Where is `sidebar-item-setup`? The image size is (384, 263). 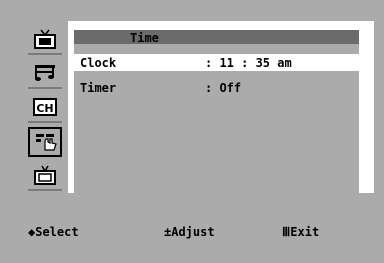 sidebar-item-setup is located at coordinates (45, 142).